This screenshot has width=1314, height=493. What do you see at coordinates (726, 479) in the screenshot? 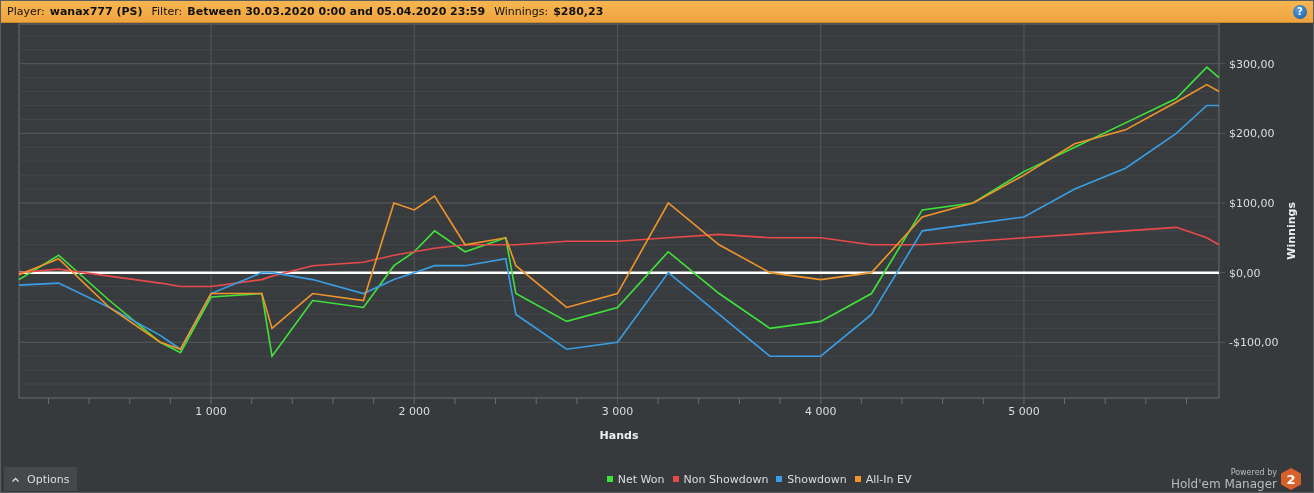
I see `legend-label: Non Showdown` at bounding box center [726, 479].